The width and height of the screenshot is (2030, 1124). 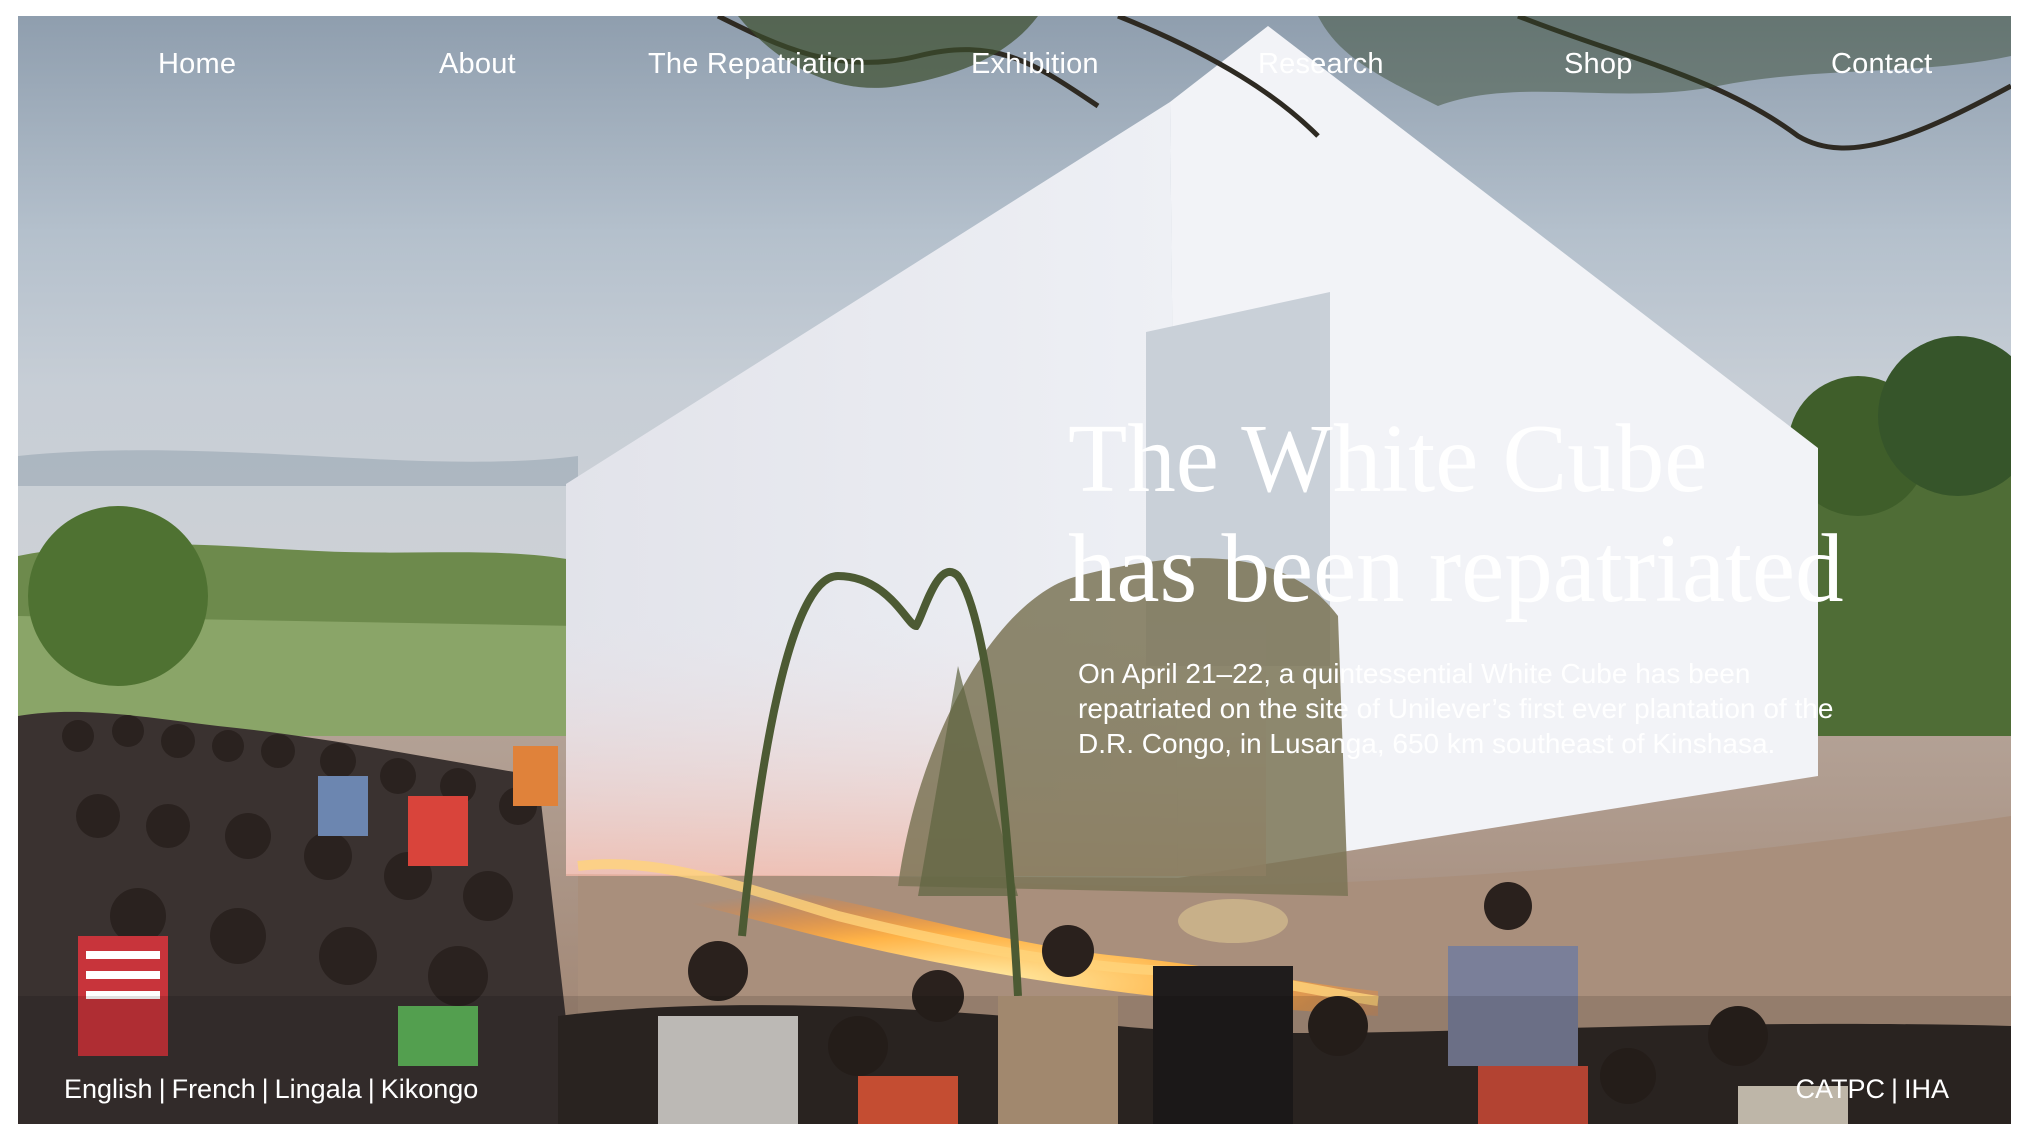 What do you see at coordinates (318, 1089) in the screenshot?
I see `language-lingala: Lingala` at bounding box center [318, 1089].